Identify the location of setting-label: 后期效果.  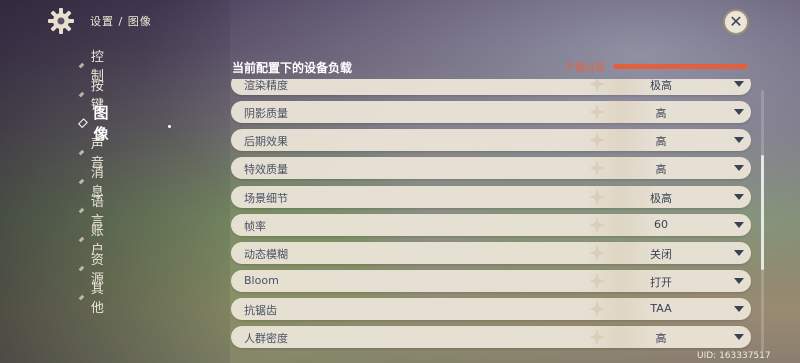
(266, 141).